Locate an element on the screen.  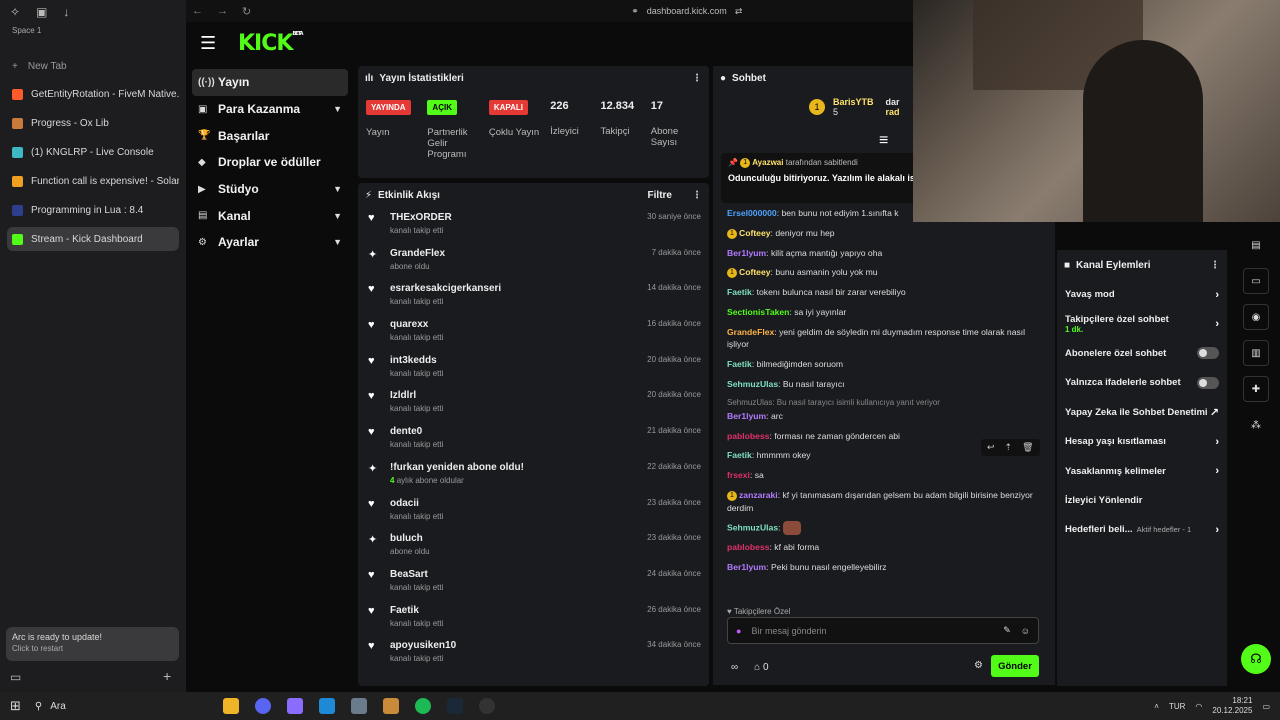
feed-item: ♥ Faetik kanalı takip etti 26 dakika önce is located at coordinates (533, 618).